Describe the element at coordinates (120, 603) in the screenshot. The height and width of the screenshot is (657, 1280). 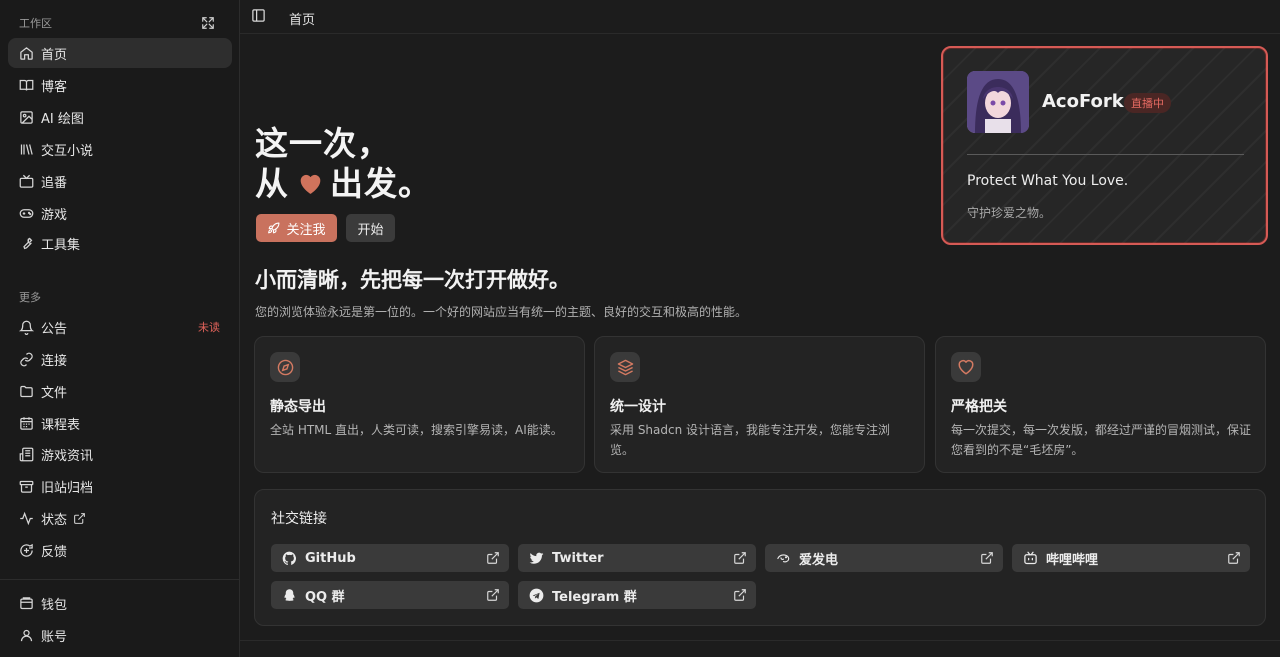
I see `sidebar-item-wallet: 钱包` at that location.